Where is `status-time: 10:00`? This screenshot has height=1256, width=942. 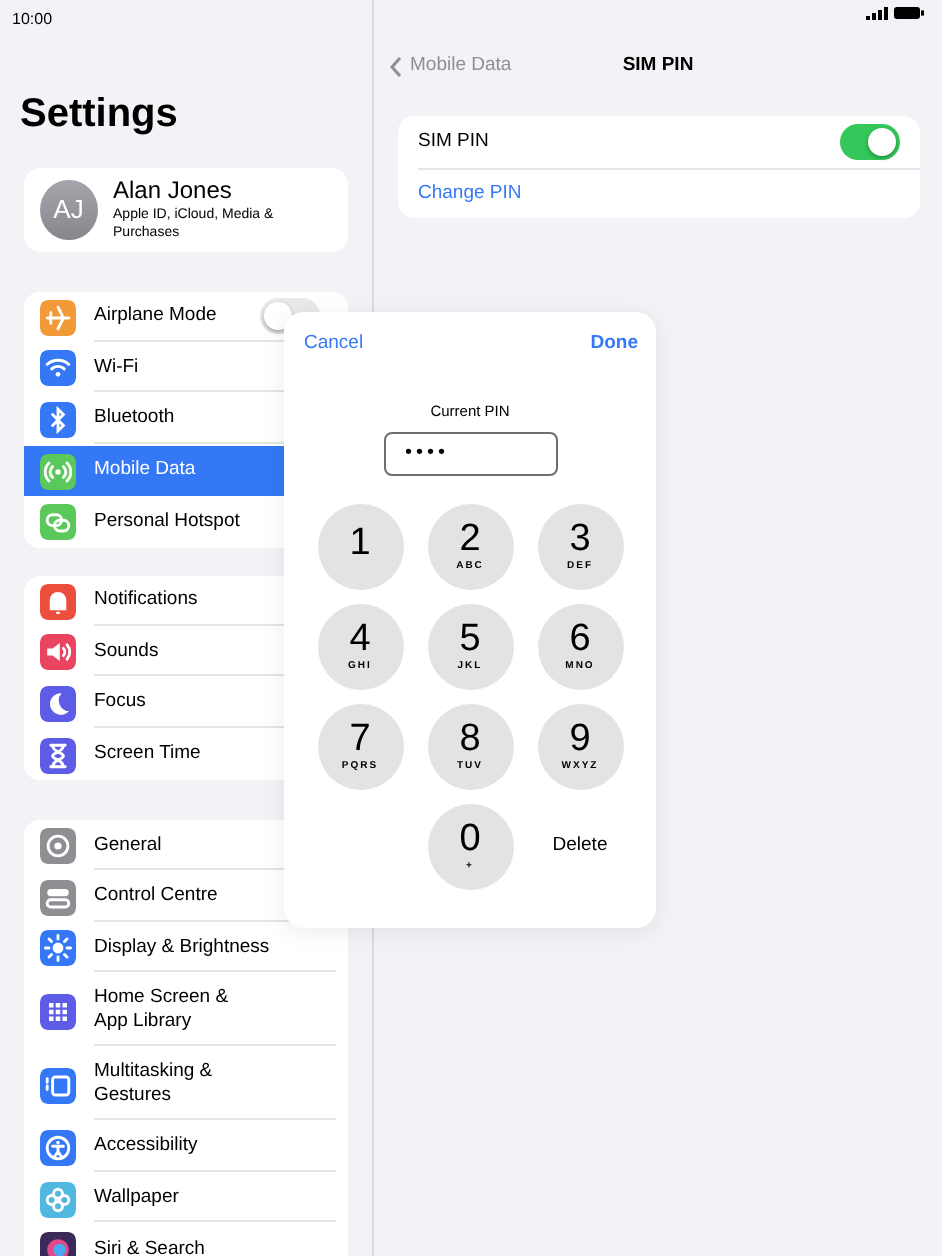 status-time: 10:00 is located at coordinates (32, 19).